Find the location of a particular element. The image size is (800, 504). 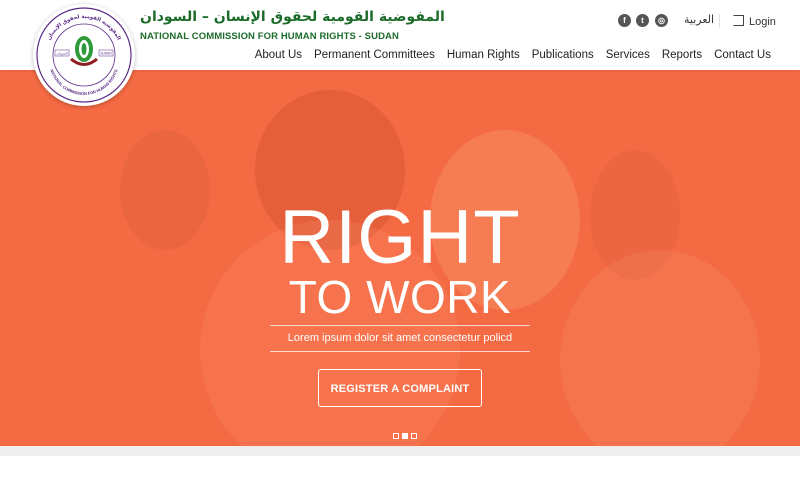

seal-english-text: NATIONAL COMMISSION FOR HUMAN RIGHTS is located at coordinates (83, 82).